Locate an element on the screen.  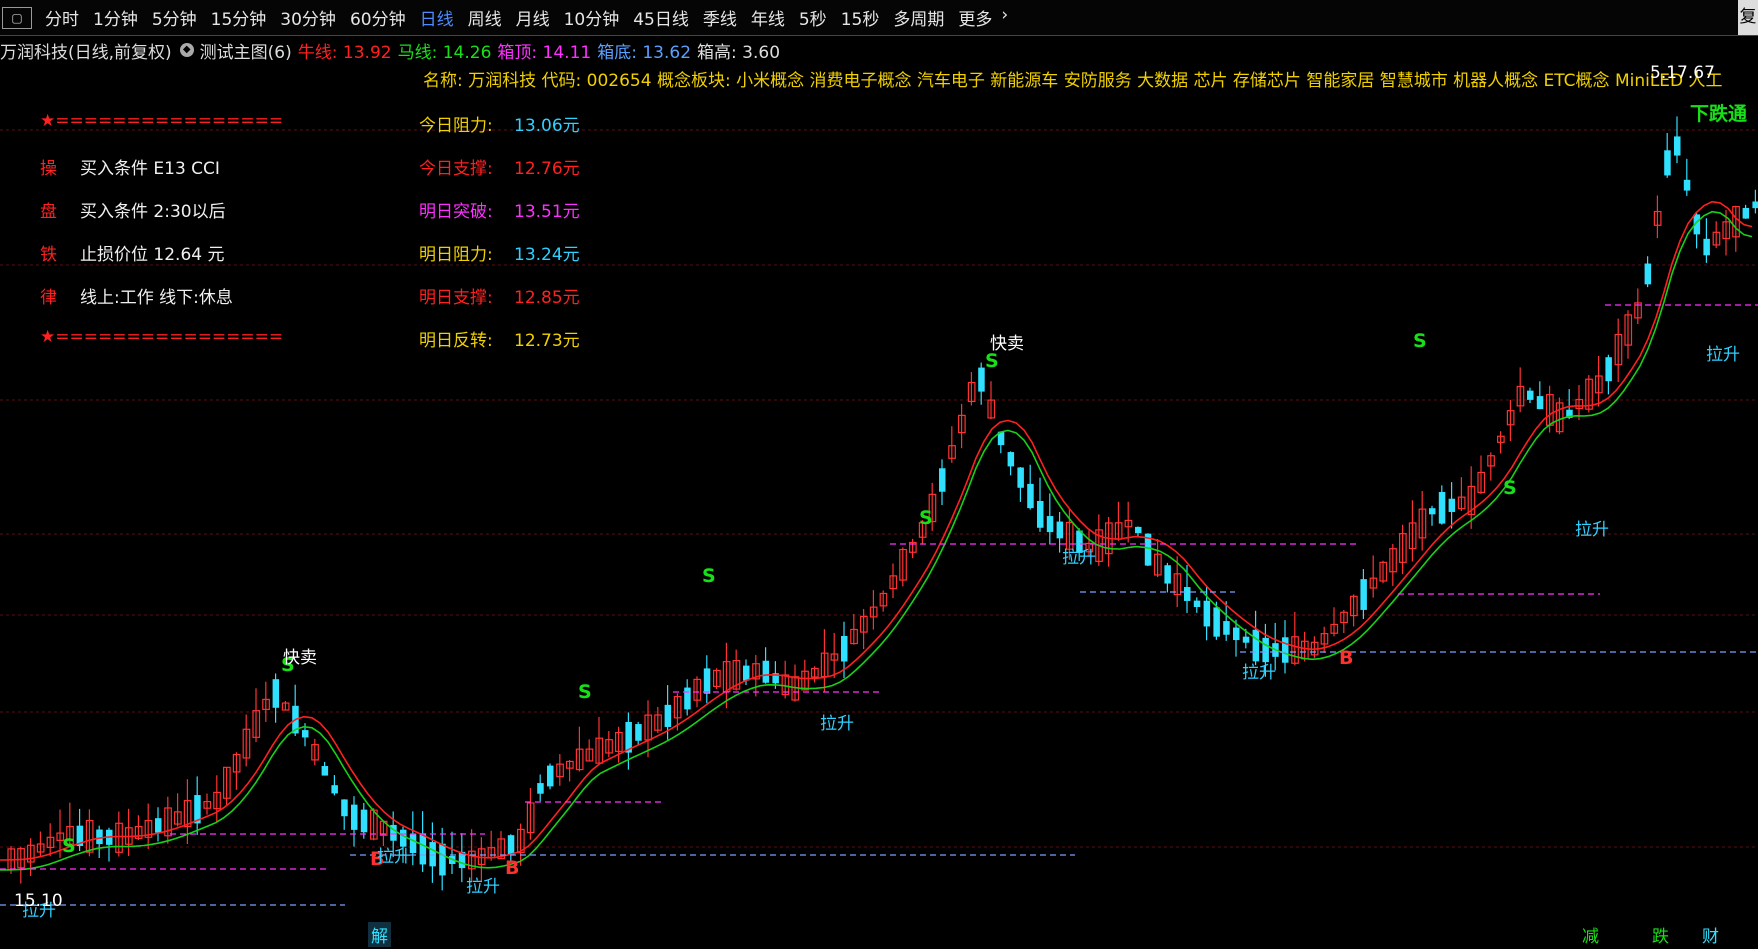
period-tab: 1分钟 is located at coordinates (115, 17).